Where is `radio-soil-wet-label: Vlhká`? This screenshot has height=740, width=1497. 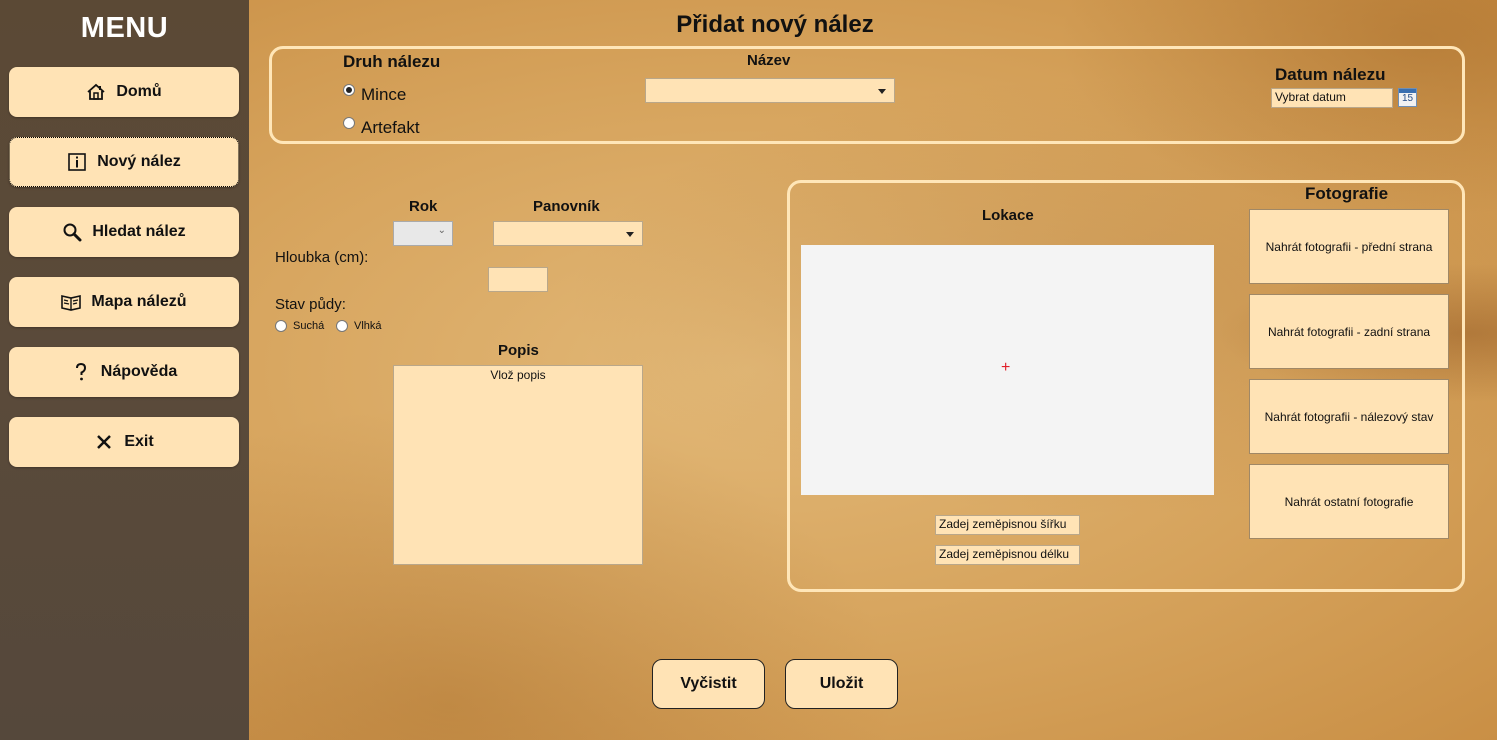
radio-soil-wet-label: Vlhká is located at coordinates (368, 326).